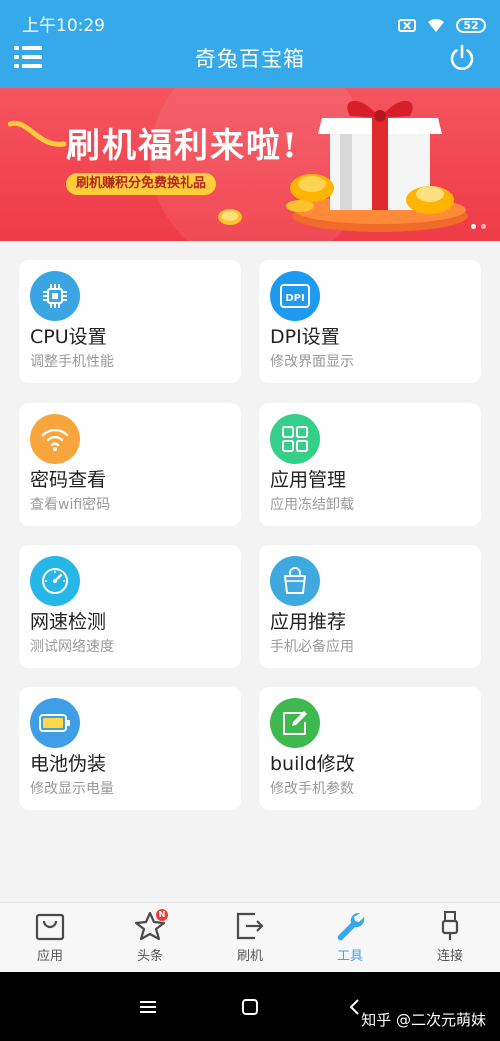 This screenshot has width=500, height=1041. What do you see at coordinates (68, 337) in the screenshot?
I see `tool-name: CPU设置` at bounding box center [68, 337].